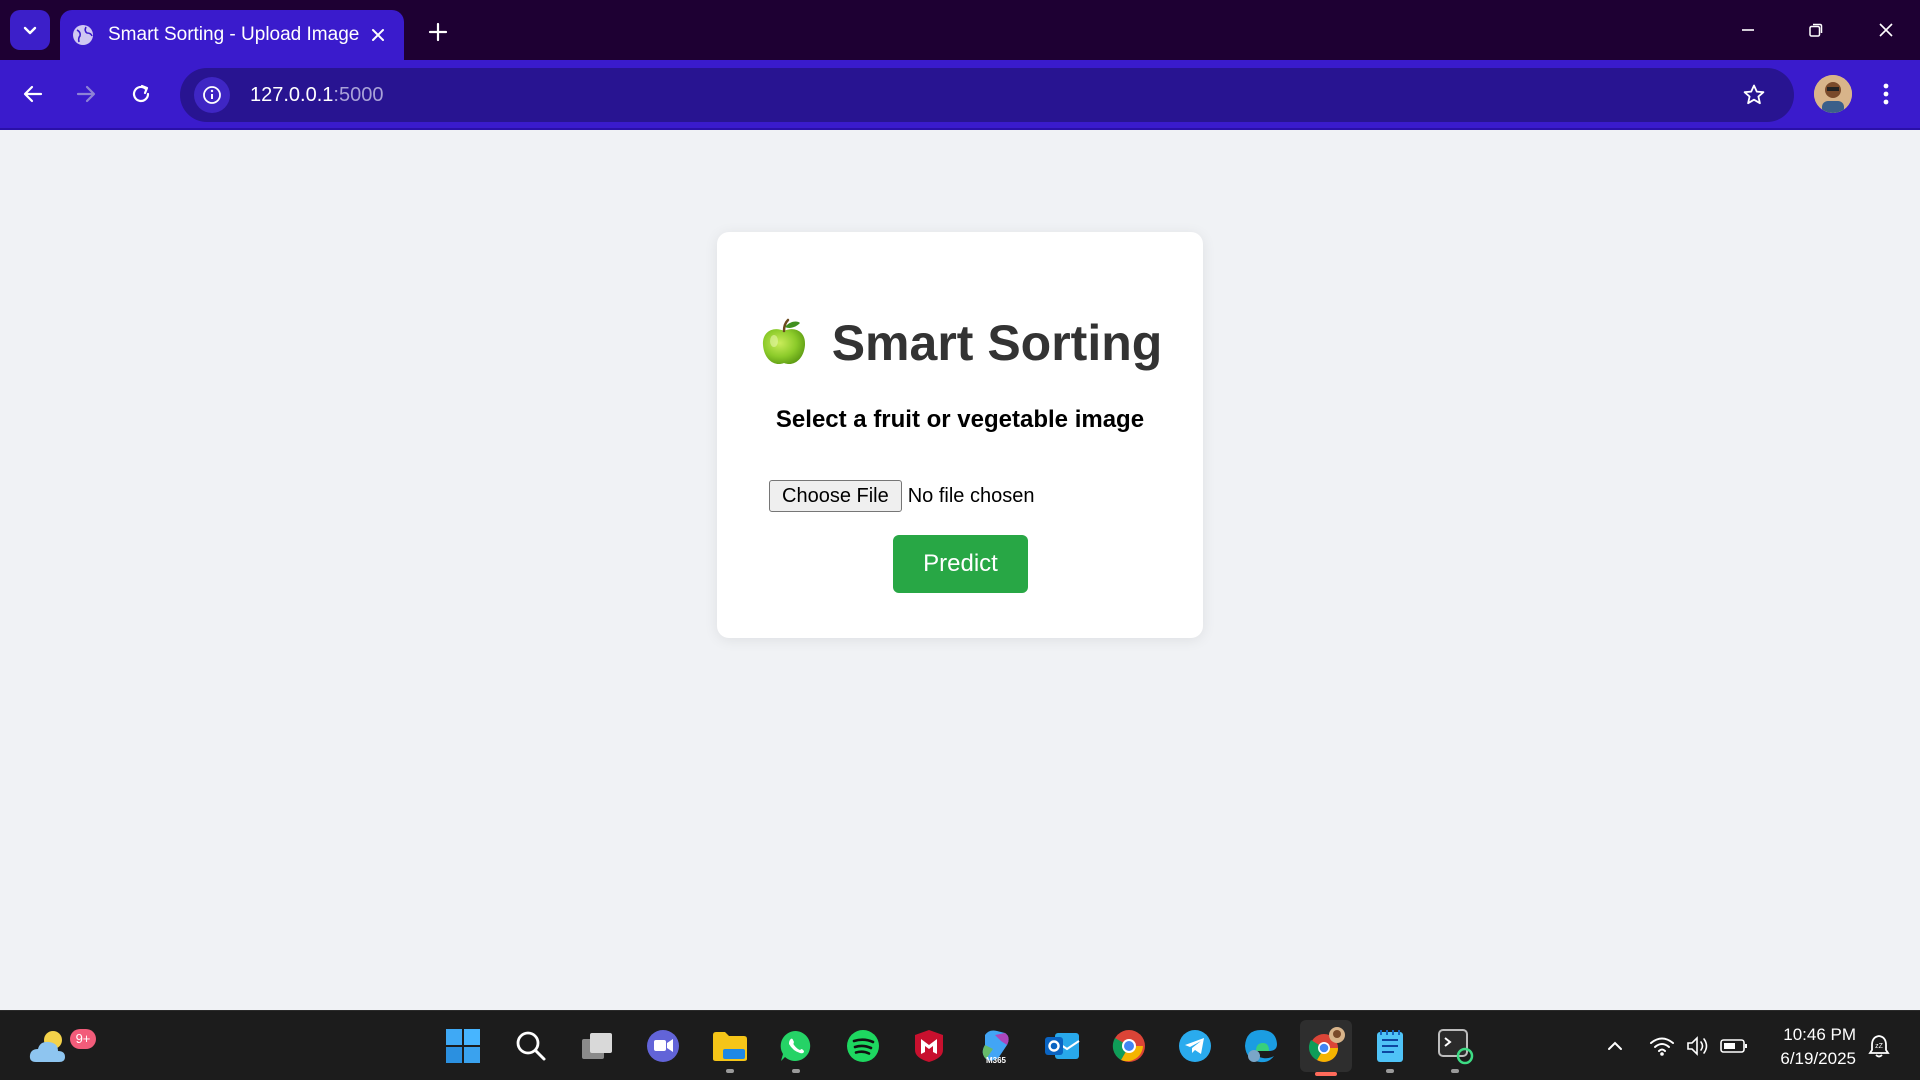 Image resolution: width=1920 pixels, height=1080 pixels. I want to click on site-info-button, so click(212, 95).